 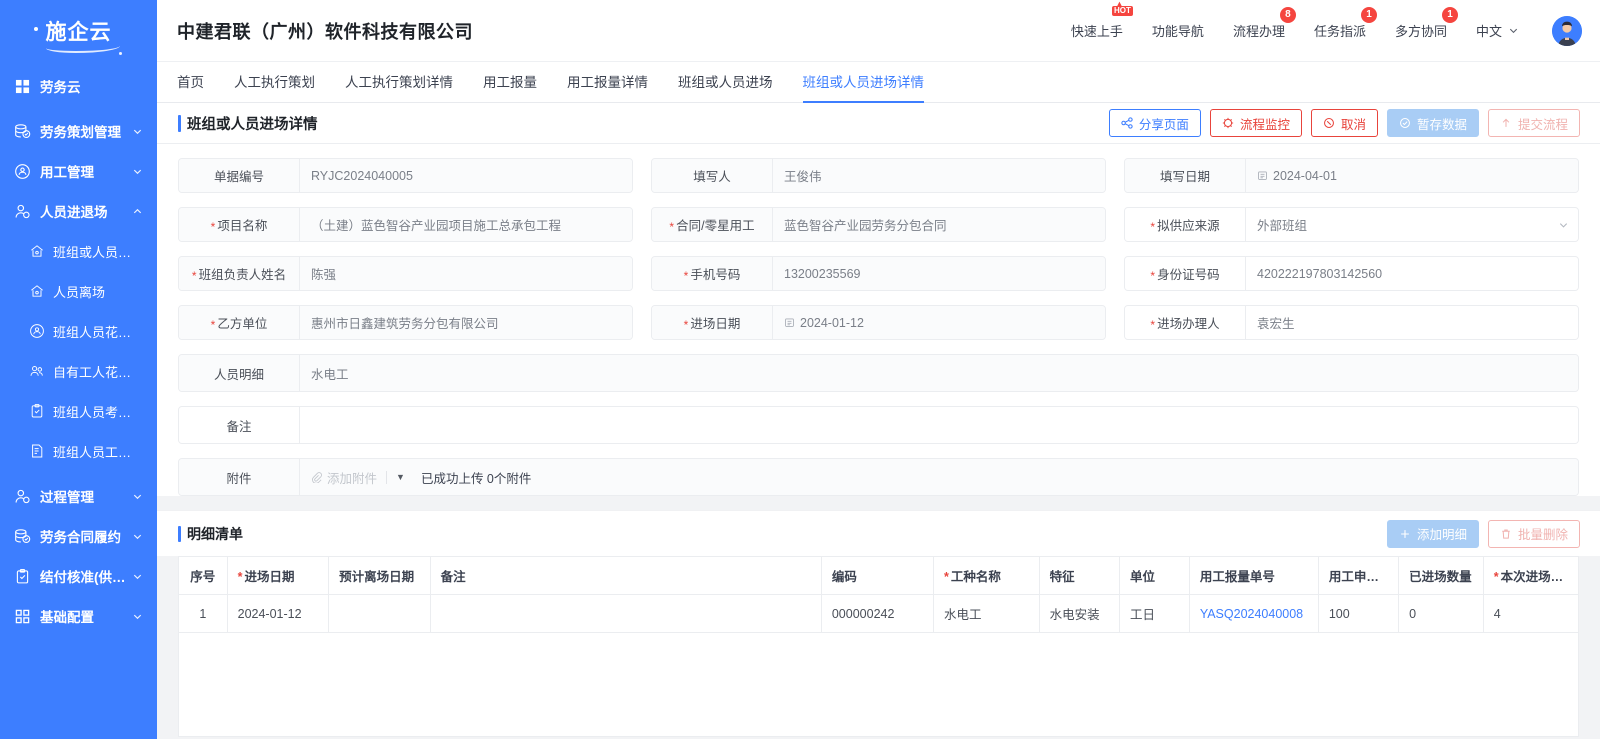 I want to click on brand-logo: 施企云, so click(x=78, y=31).